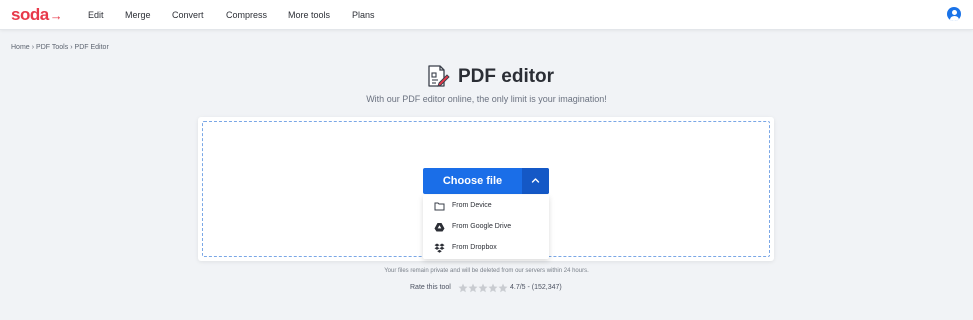 Image resolution: width=973 pixels, height=320 pixels. Describe the element at coordinates (439, 76) in the screenshot. I see `pdf-edit-icon` at that location.